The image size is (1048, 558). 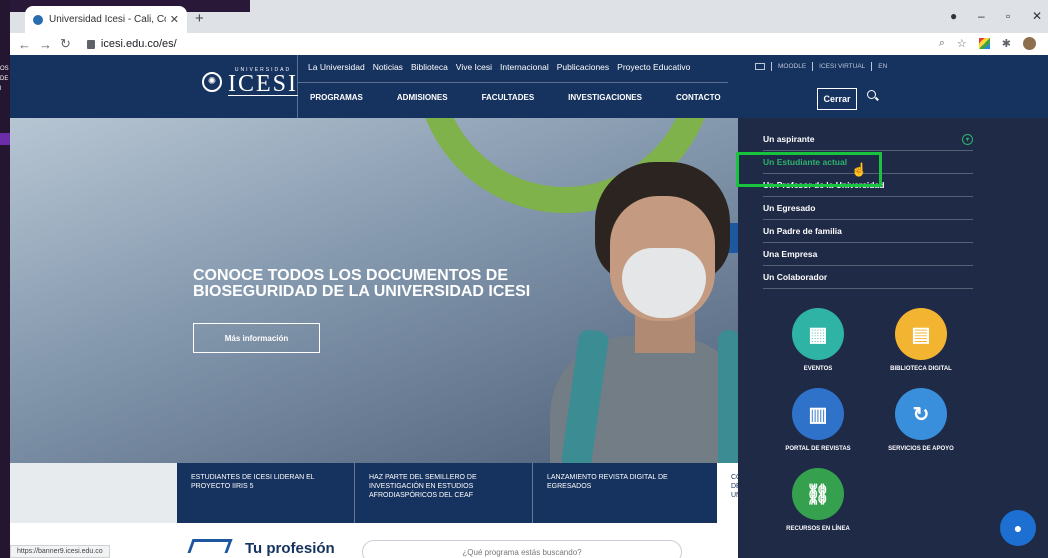 I want to click on menu-item-label: Una Empresa, so click(x=790, y=254).